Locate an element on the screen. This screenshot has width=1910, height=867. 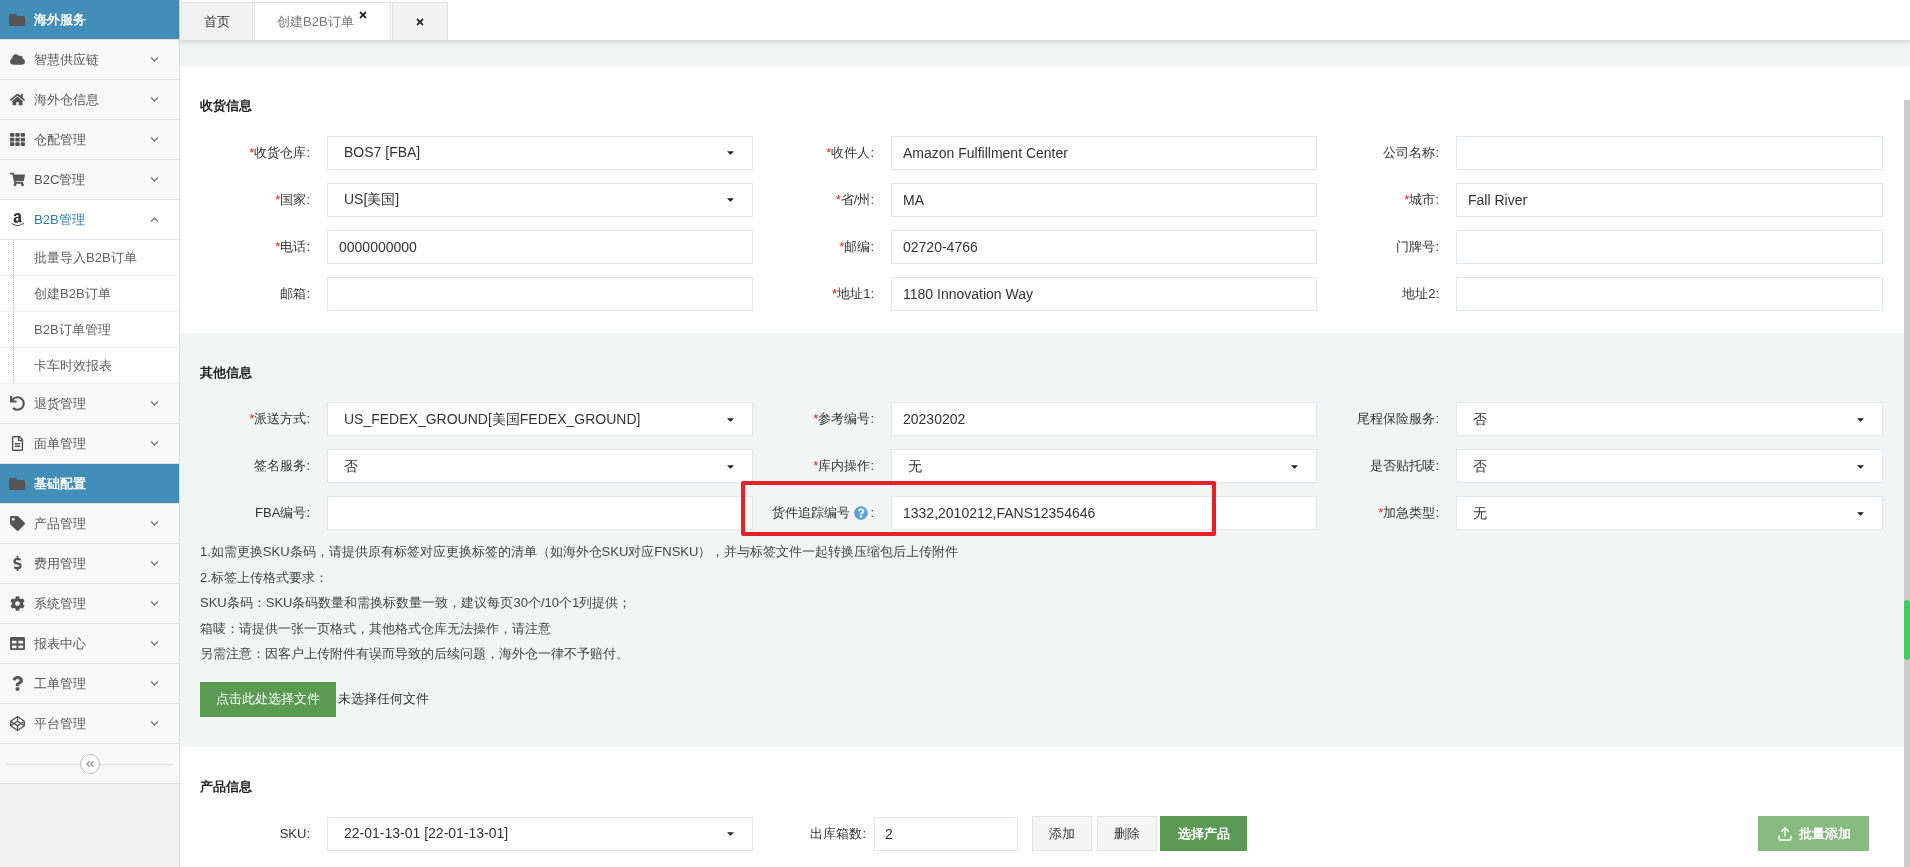
sidebar-item: 面单管理 is located at coordinates (89, 444).